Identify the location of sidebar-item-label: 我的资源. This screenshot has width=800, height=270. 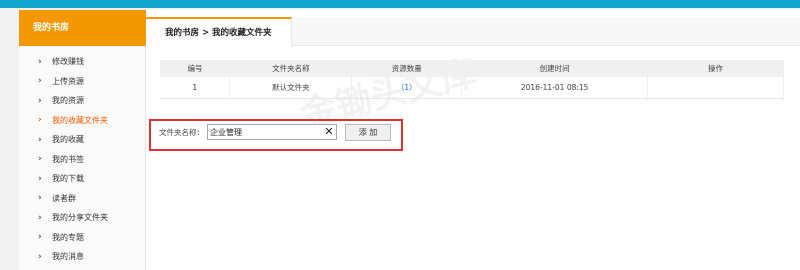
(68, 101).